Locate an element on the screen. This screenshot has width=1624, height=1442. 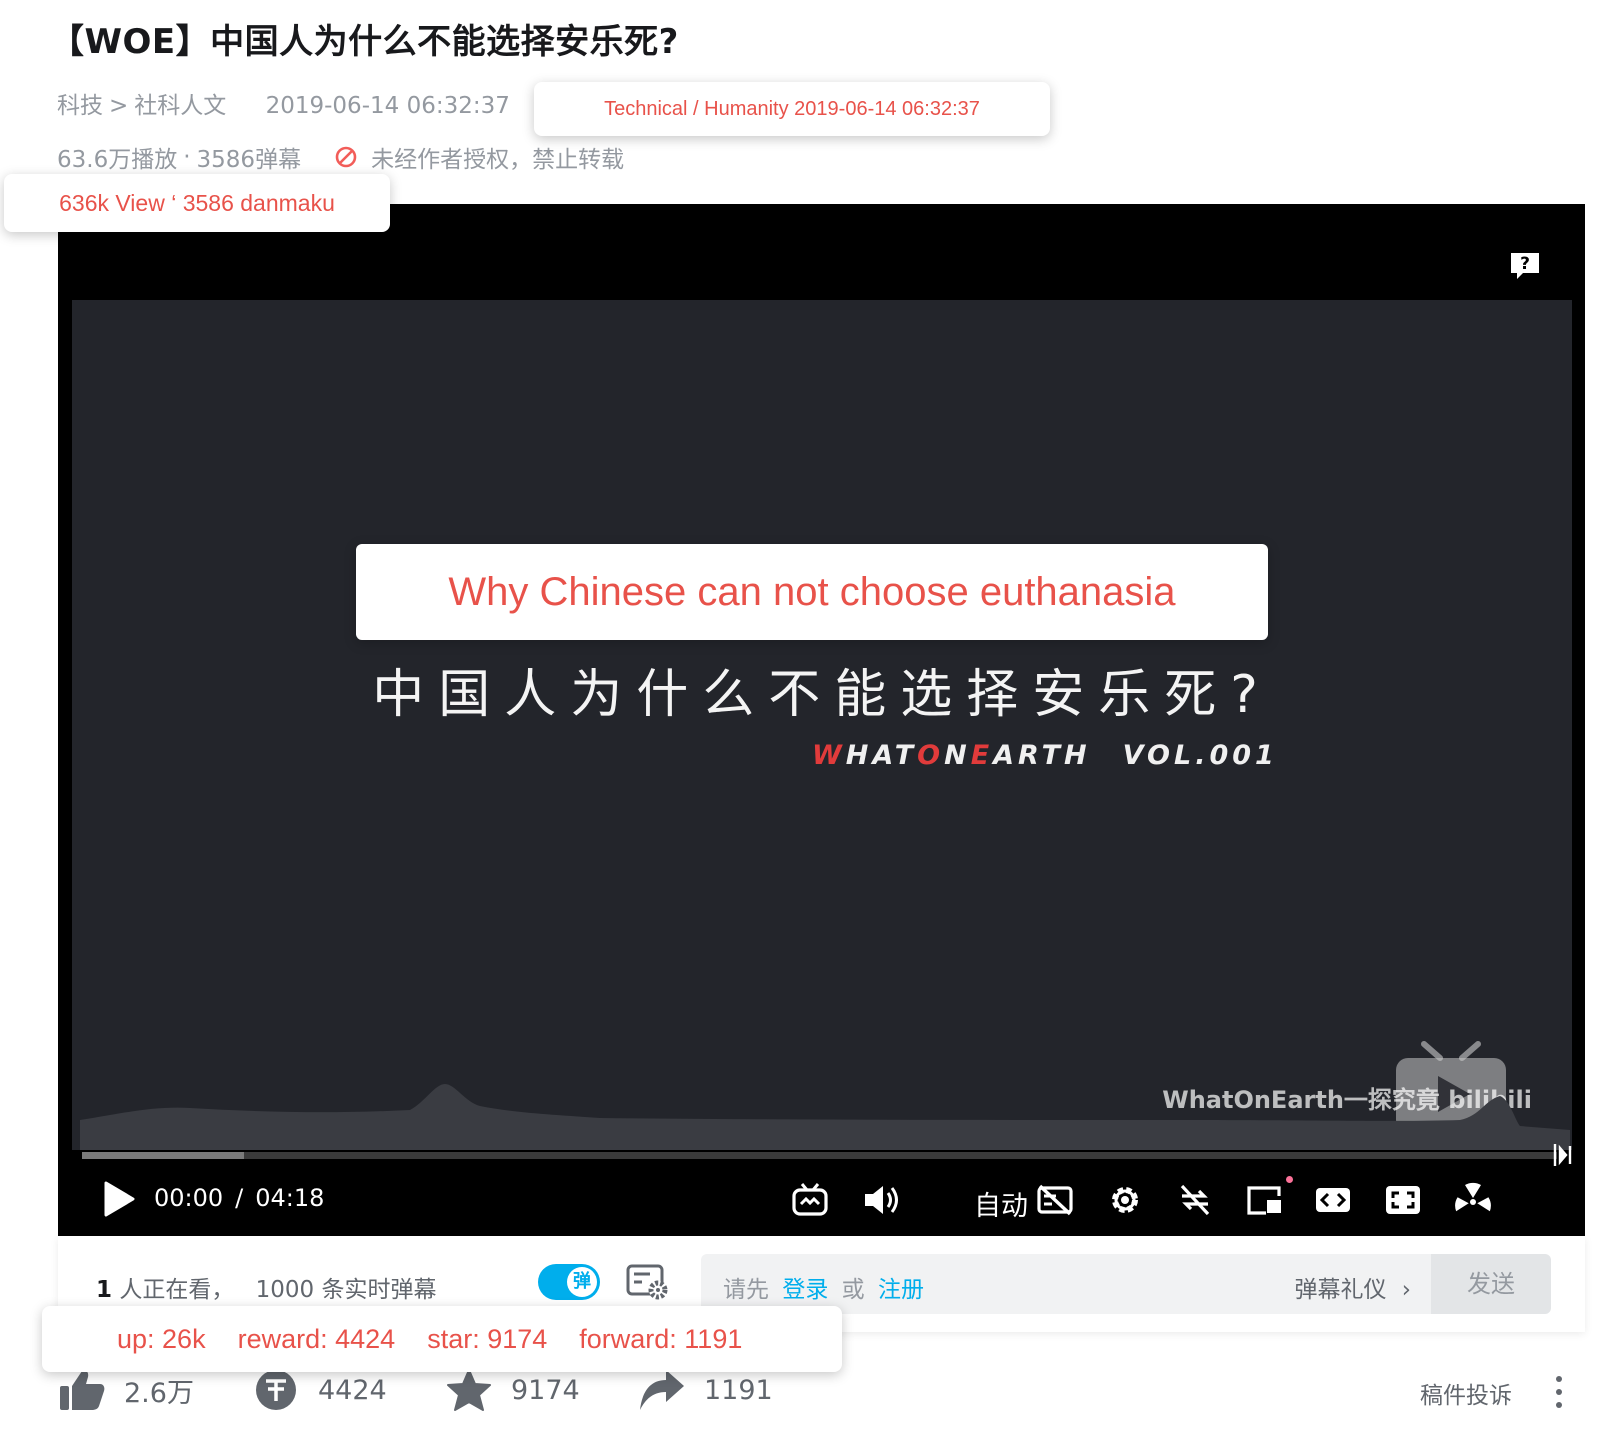
share-arrow-icon is located at coordinates (662, 1390).